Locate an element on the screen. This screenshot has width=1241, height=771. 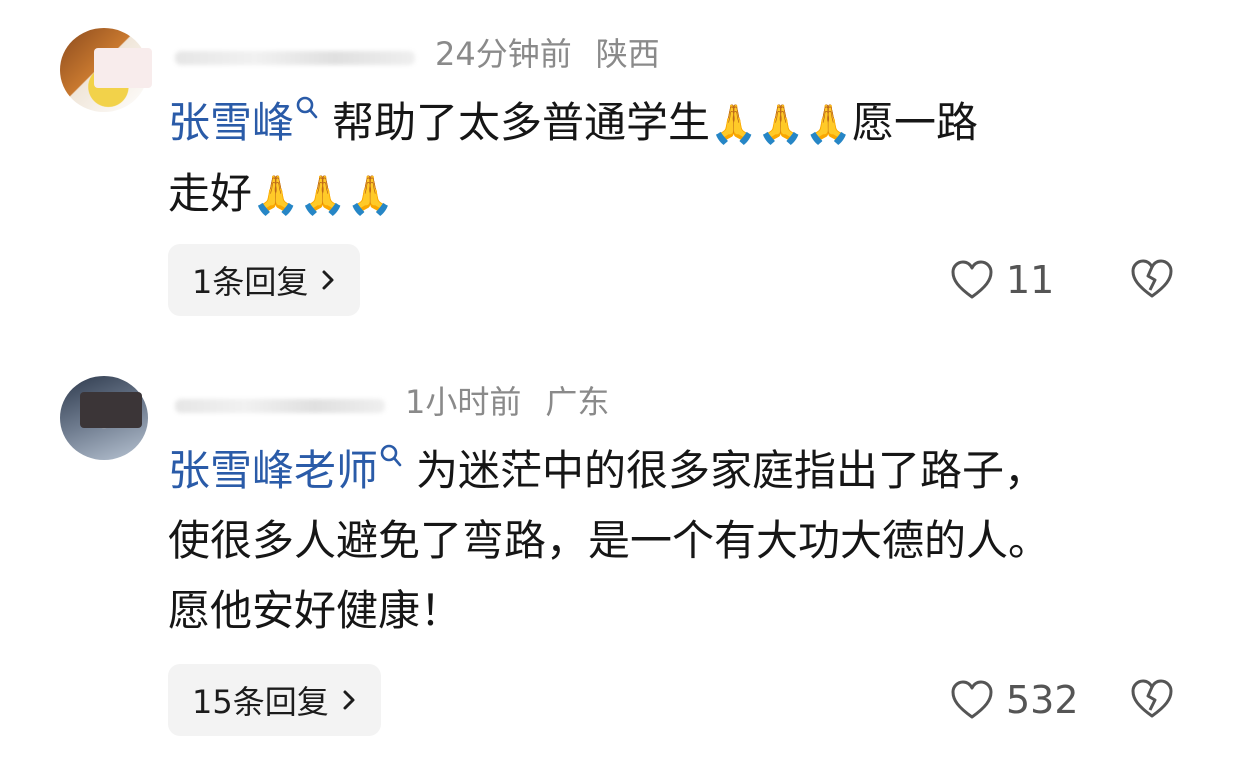
comment-meta: 24分钟前 陕西 is located at coordinates (417, 52).